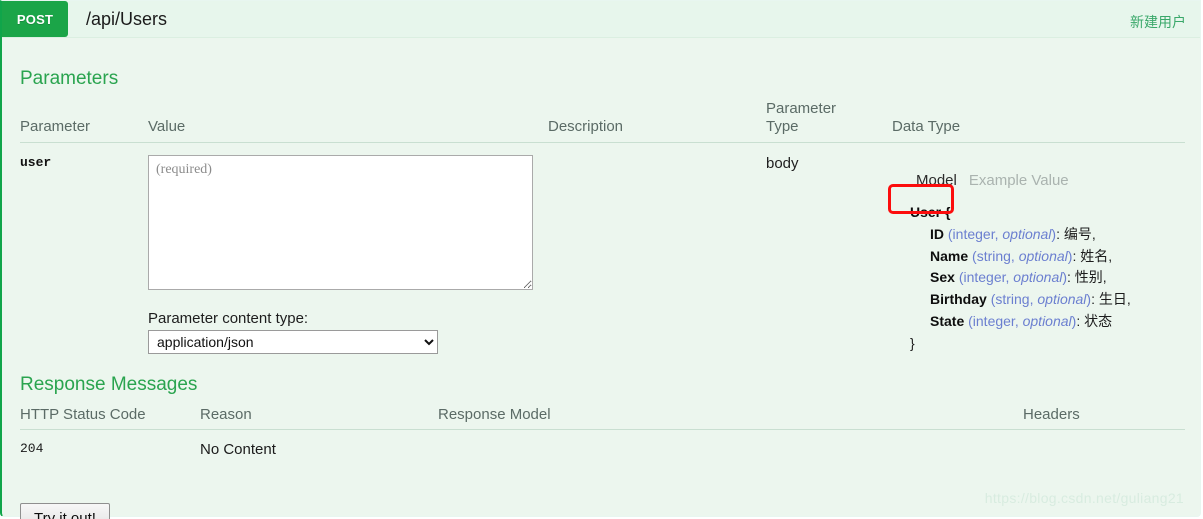 Image resolution: width=1203 pixels, height=519 pixels. I want to click on model-property-description: : 状态, so click(1094, 320).